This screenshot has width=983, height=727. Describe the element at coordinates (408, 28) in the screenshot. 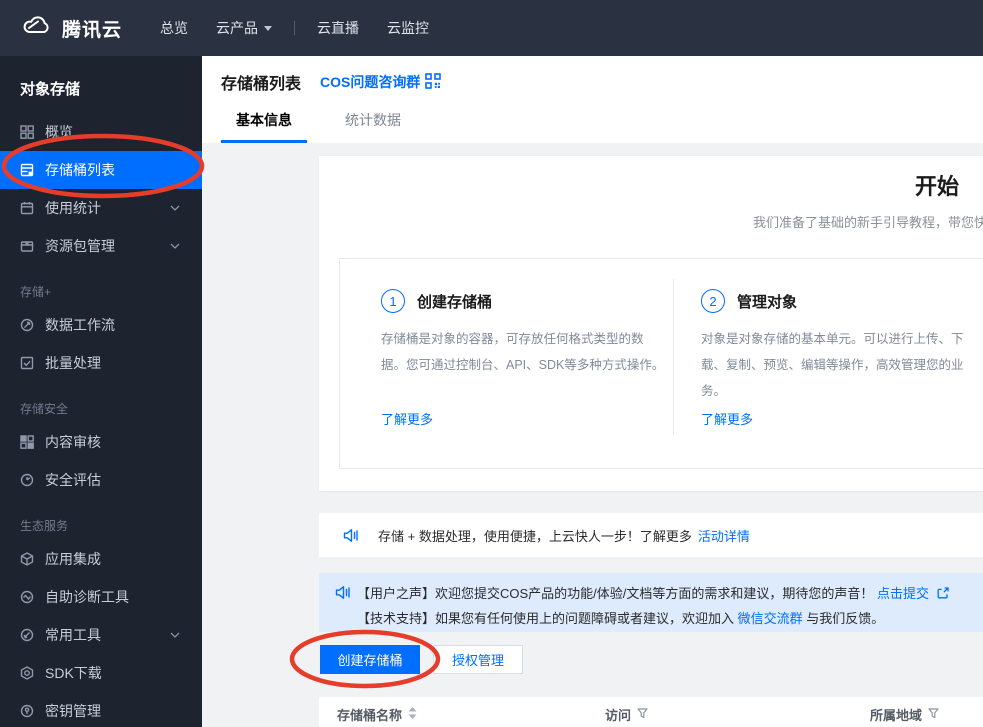

I see `nav-cloud-monitor: 云监控` at that location.